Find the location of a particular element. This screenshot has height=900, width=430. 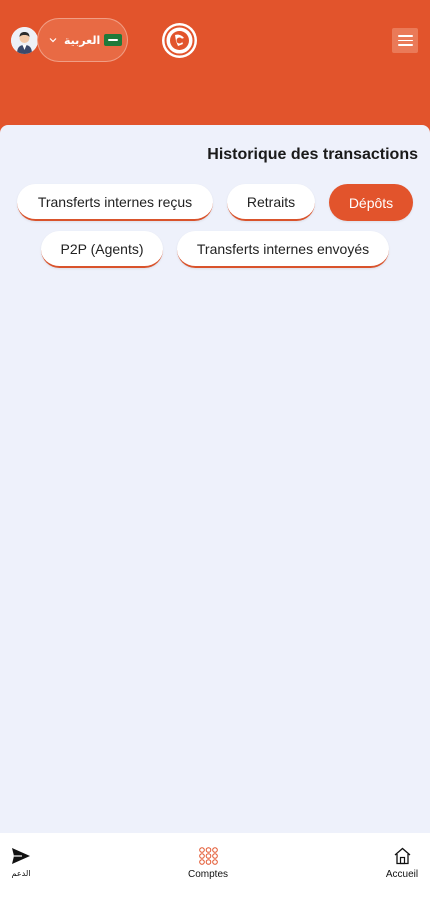

avatar is located at coordinates (24, 40).